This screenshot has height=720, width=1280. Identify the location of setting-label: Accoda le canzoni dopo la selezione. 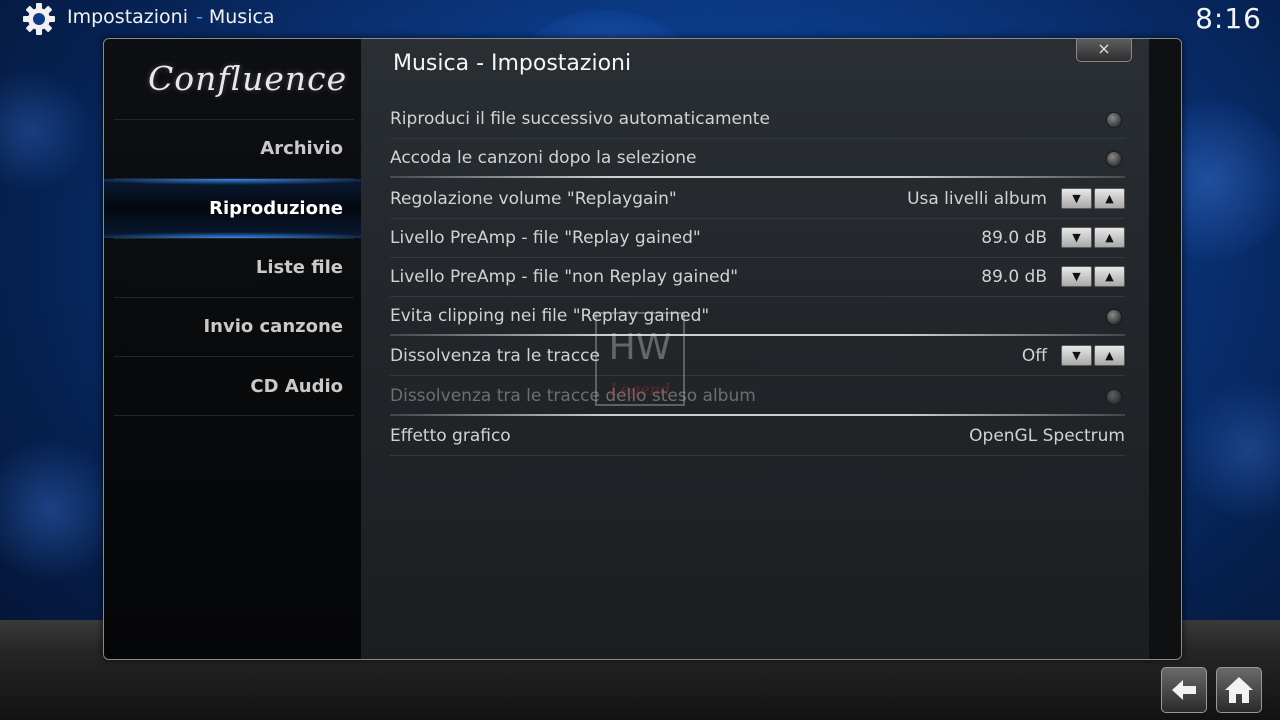
(543, 158).